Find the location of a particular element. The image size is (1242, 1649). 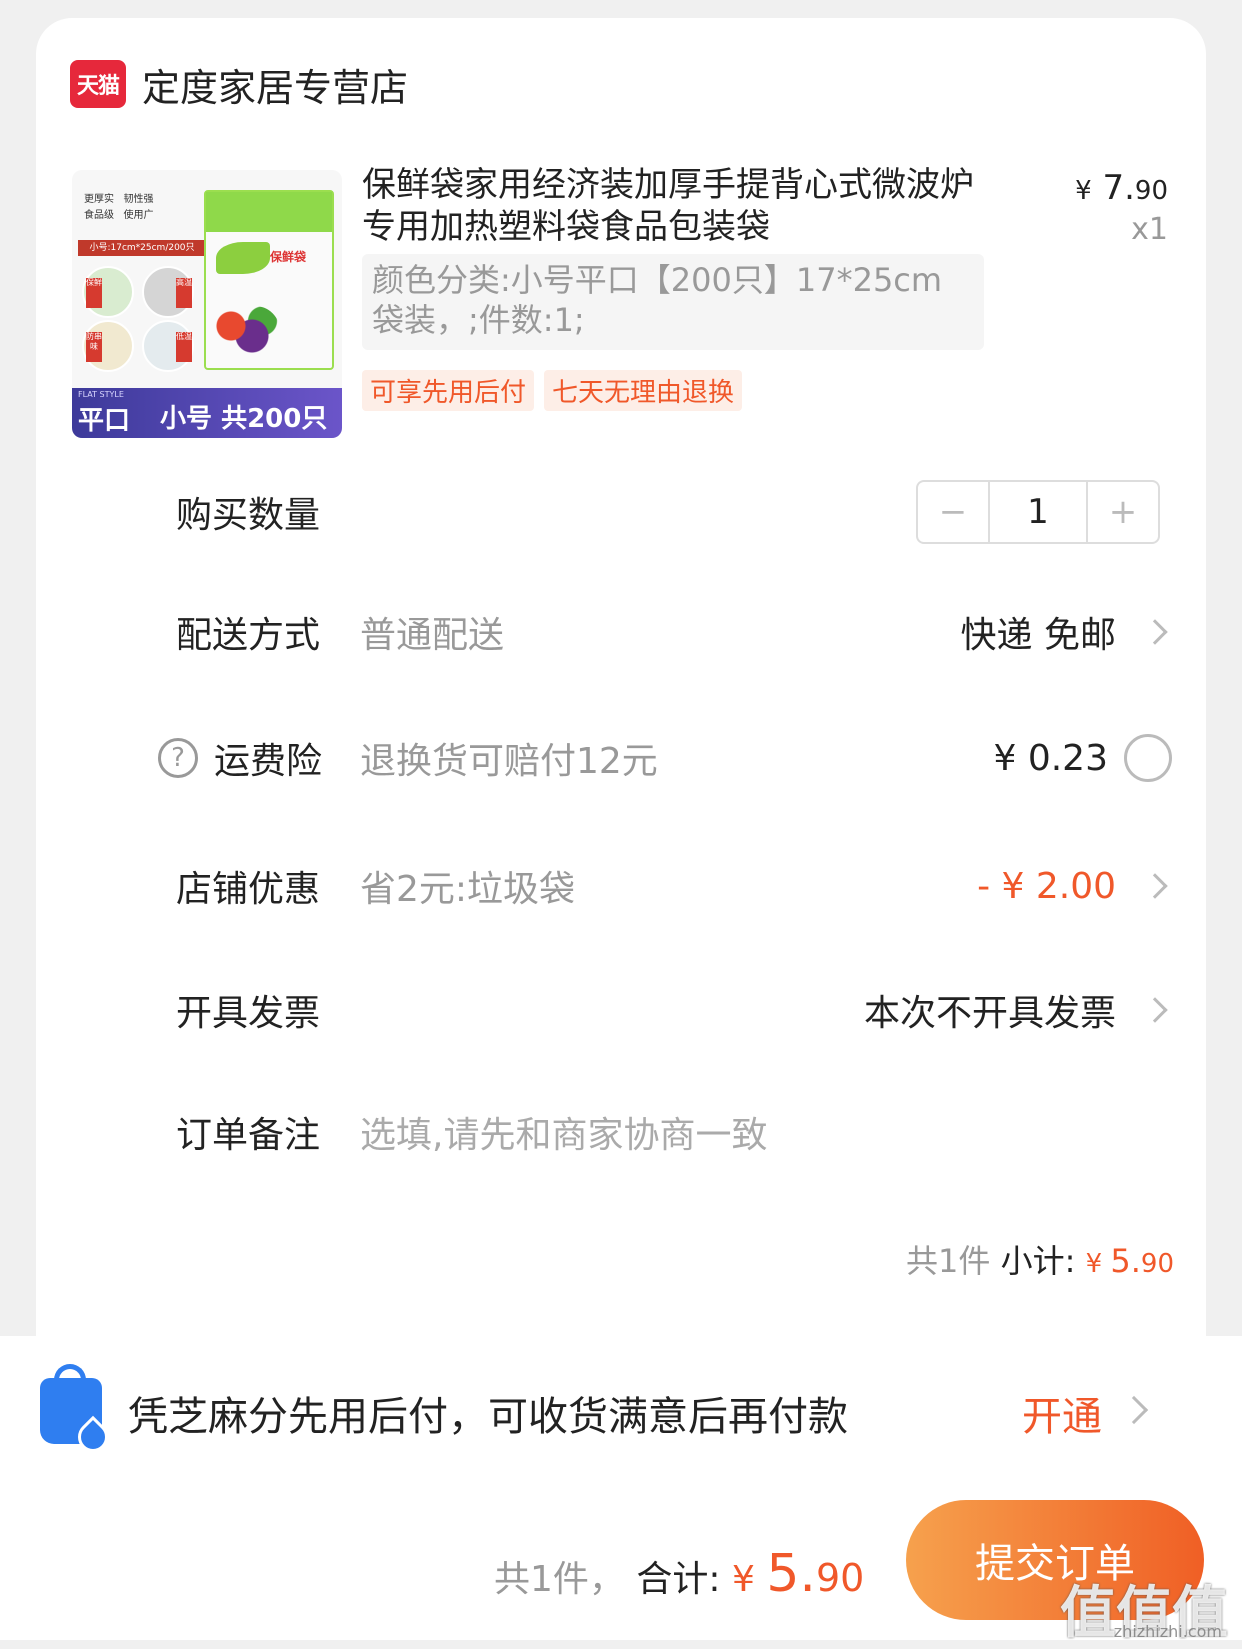

thumb-tag: 使用广 is located at coordinates (138, 215).